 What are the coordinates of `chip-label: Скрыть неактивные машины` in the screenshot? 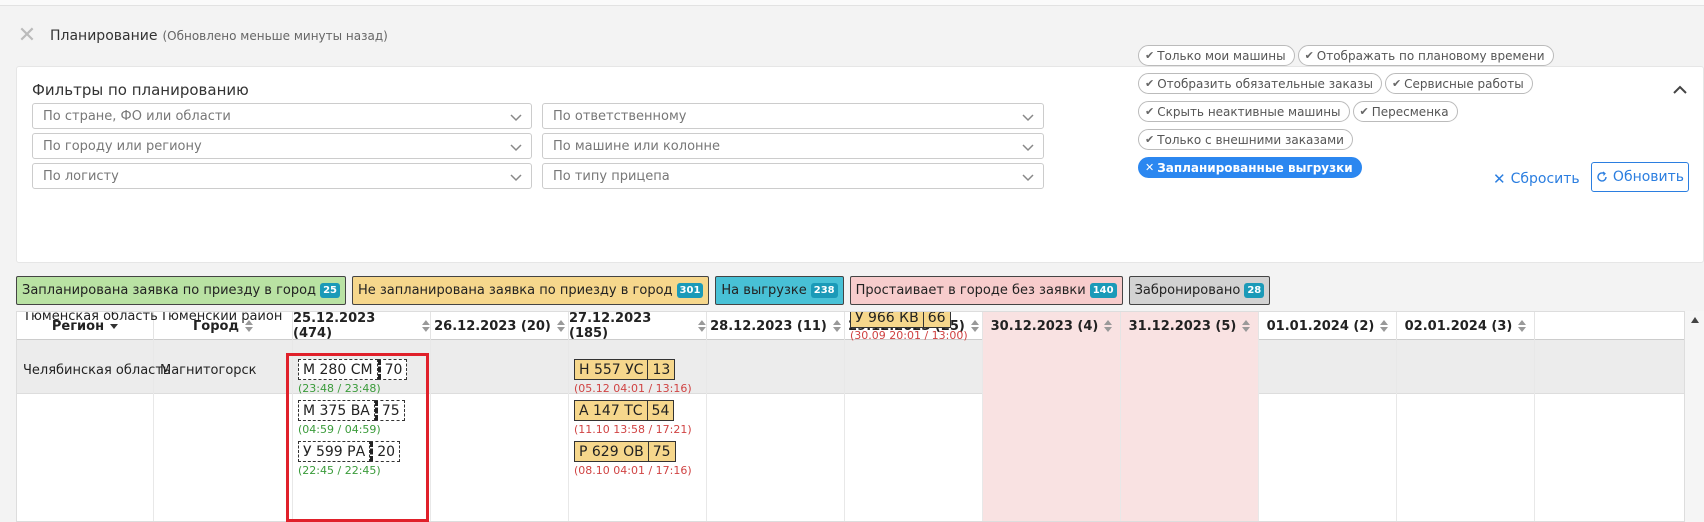 It's located at (1249, 111).